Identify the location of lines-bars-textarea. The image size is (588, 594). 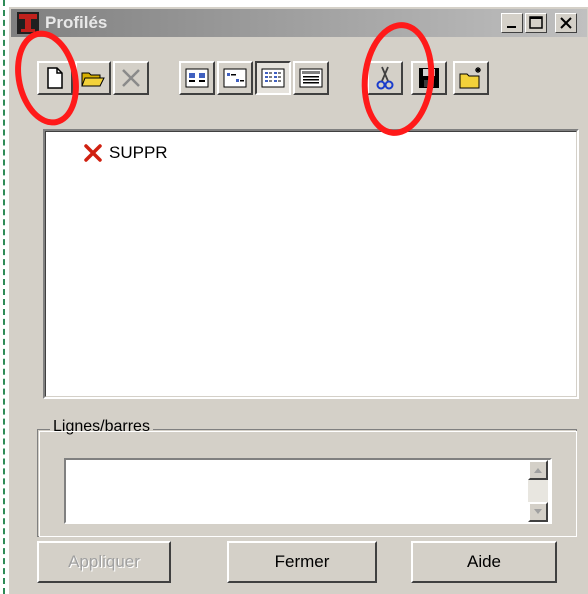
(308, 491).